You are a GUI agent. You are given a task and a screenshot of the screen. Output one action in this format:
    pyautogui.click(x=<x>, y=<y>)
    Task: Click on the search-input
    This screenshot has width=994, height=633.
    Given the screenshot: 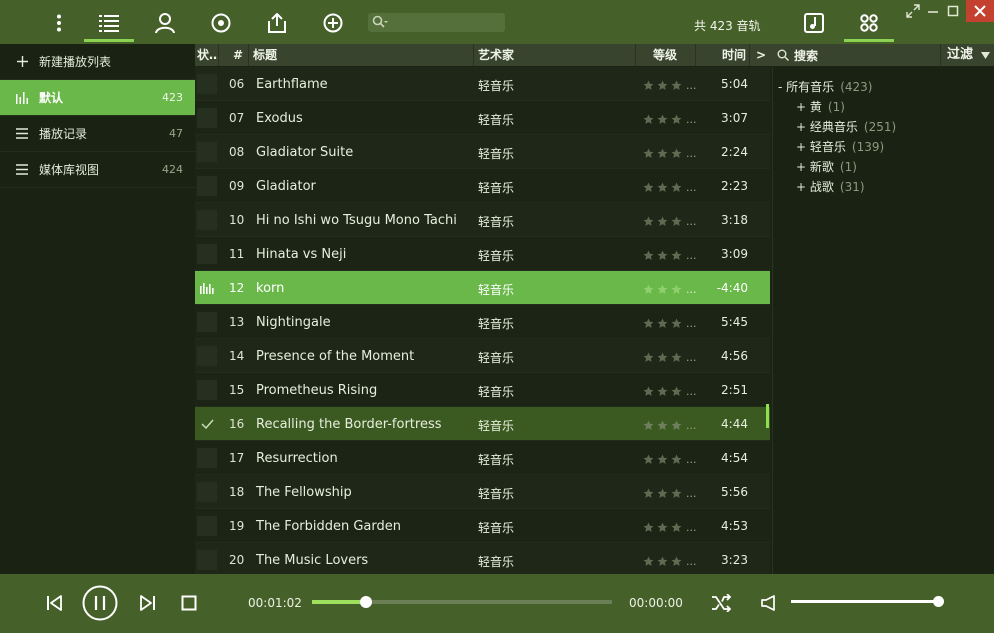 What is the action you would take?
    pyautogui.click(x=436, y=22)
    